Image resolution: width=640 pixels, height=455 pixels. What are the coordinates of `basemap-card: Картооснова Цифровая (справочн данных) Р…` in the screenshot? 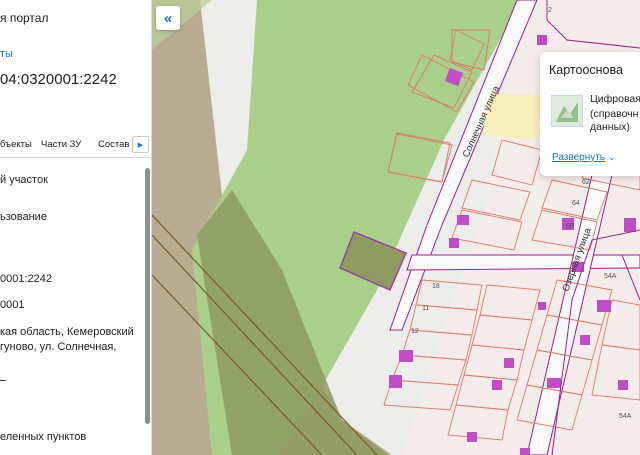 It's located at (590, 114).